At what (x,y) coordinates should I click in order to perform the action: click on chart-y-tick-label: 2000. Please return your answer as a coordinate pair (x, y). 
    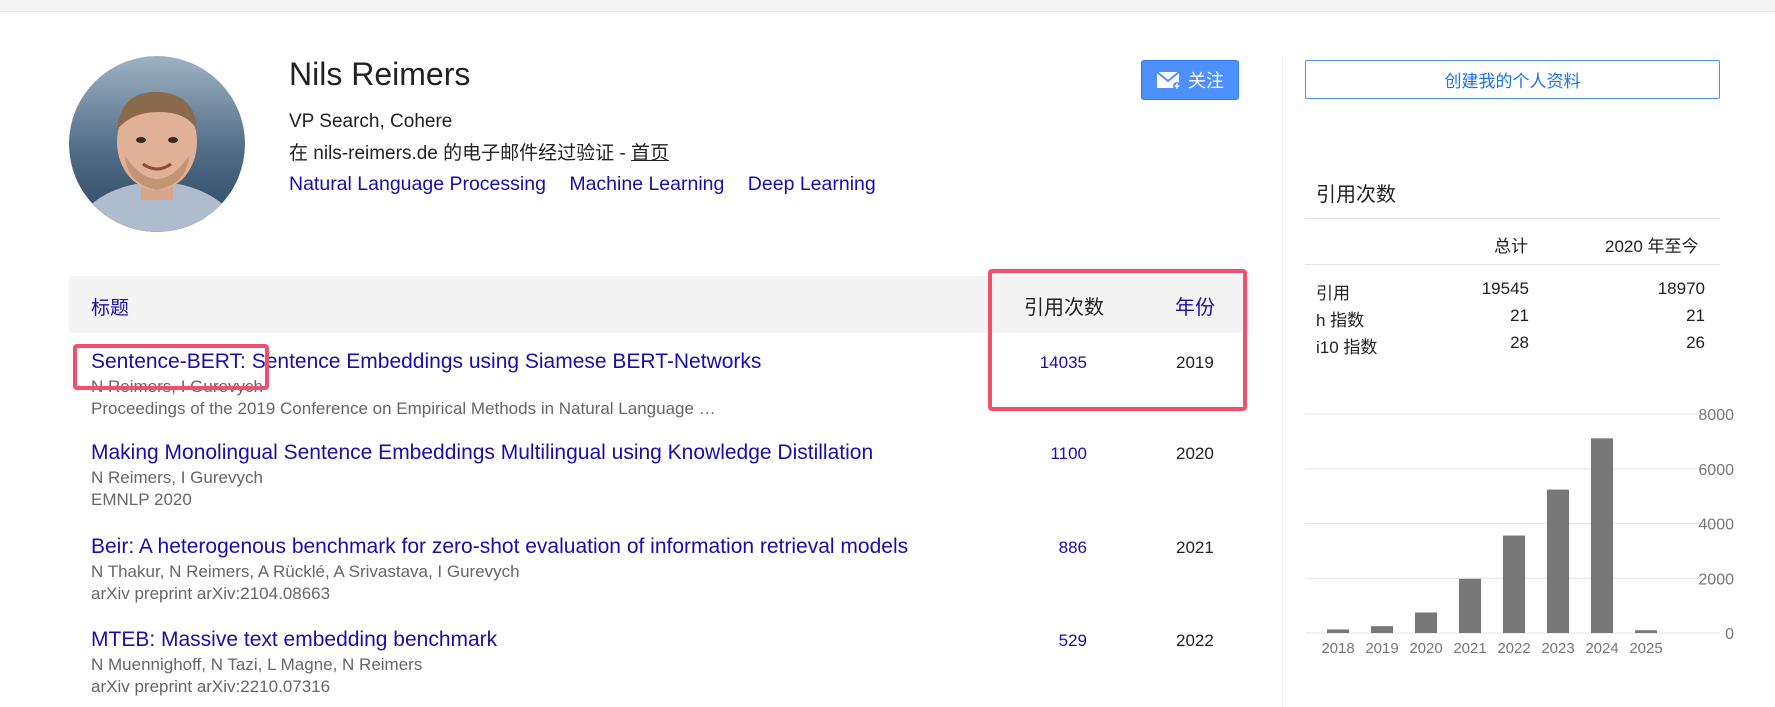
    Looking at the image, I should click on (1716, 579).